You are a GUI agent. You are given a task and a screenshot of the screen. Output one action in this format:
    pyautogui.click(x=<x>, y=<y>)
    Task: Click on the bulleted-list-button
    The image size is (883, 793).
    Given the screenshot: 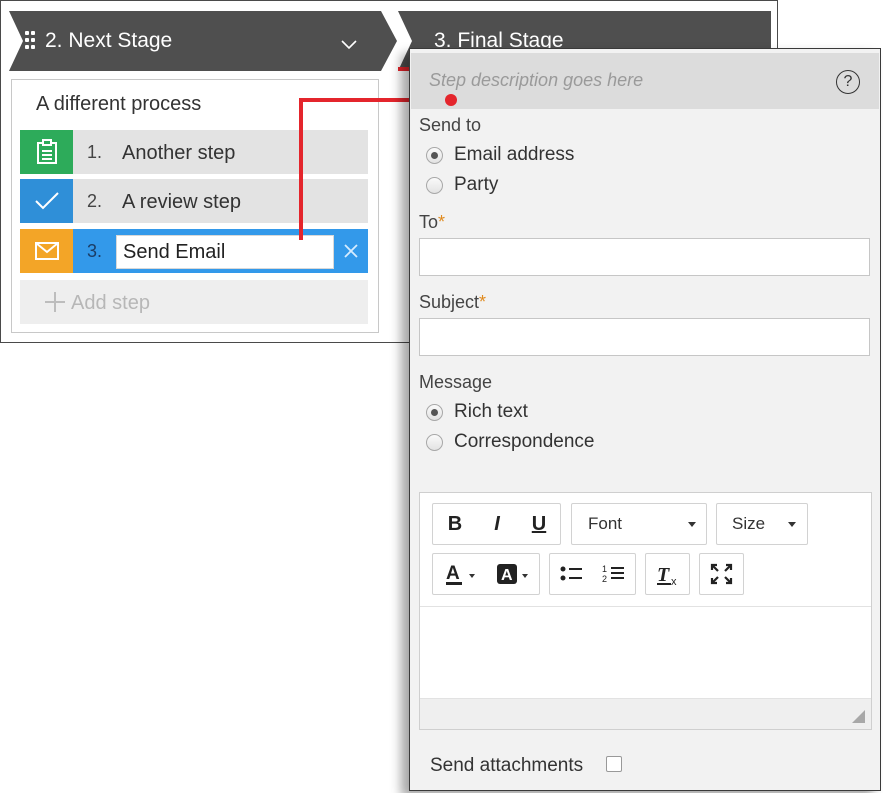 What is the action you would take?
    pyautogui.click(x=572, y=574)
    